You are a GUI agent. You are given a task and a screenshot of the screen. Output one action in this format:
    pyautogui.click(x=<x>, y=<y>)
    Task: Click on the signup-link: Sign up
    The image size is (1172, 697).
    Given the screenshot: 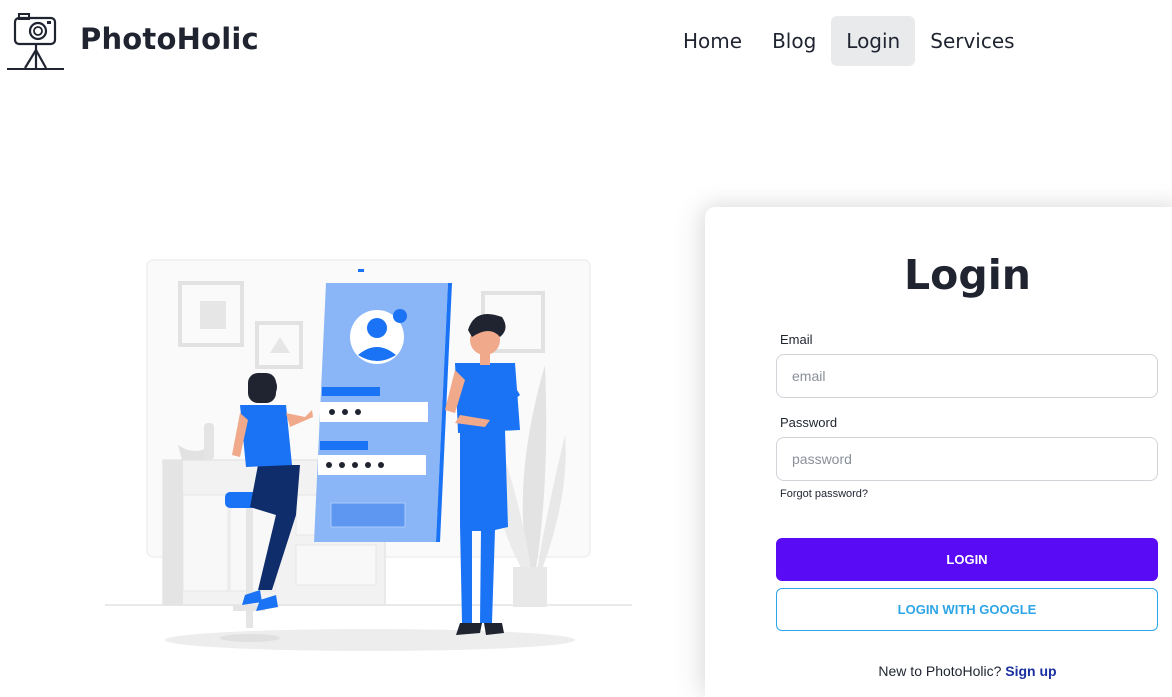 What is the action you would take?
    pyautogui.click(x=1030, y=671)
    